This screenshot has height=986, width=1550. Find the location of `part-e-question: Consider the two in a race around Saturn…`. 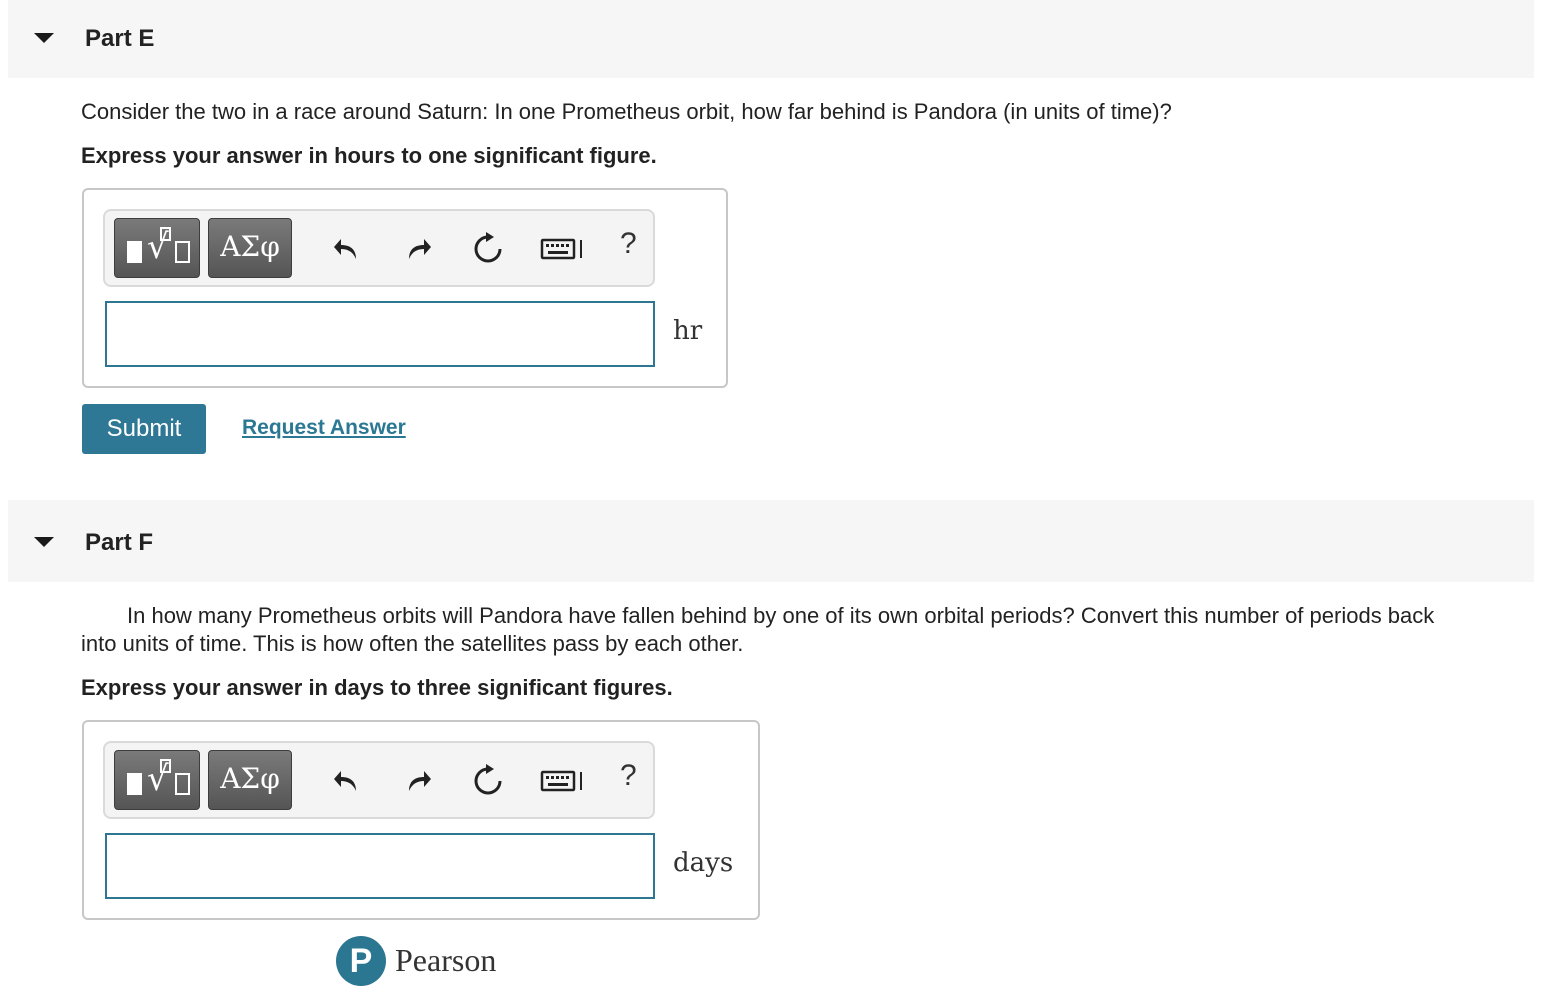

part-e-question: Consider the two in a race around Saturn… is located at coordinates (626, 111).